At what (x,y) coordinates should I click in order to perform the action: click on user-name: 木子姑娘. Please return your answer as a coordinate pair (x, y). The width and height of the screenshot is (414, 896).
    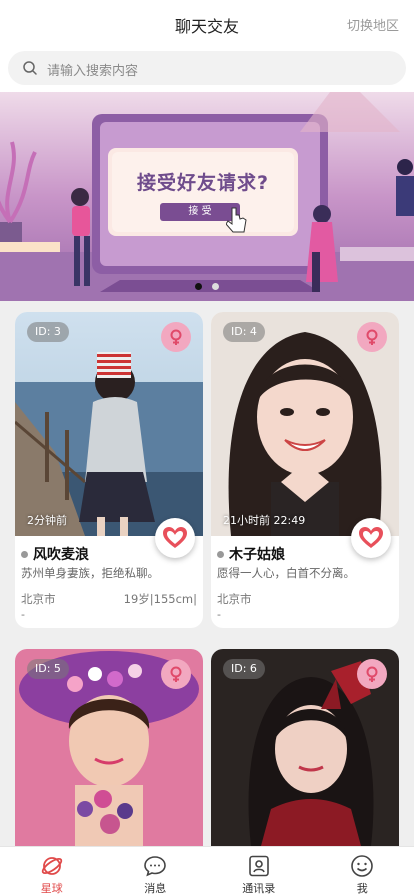
    Looking at the image, I should click on (257, 555).